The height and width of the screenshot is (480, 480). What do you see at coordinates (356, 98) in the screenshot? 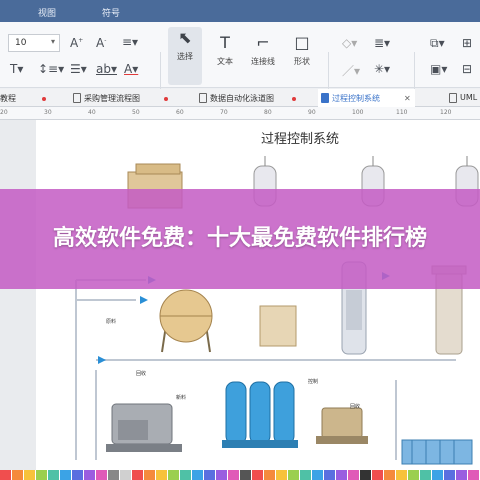
I see `tab-label: 过程控制系统` at bounding box center [356, 98].